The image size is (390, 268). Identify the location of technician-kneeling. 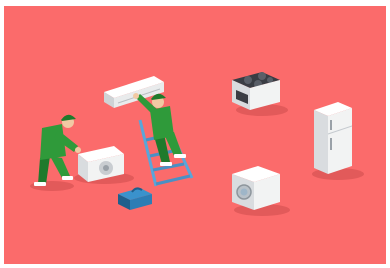
(55, 152).